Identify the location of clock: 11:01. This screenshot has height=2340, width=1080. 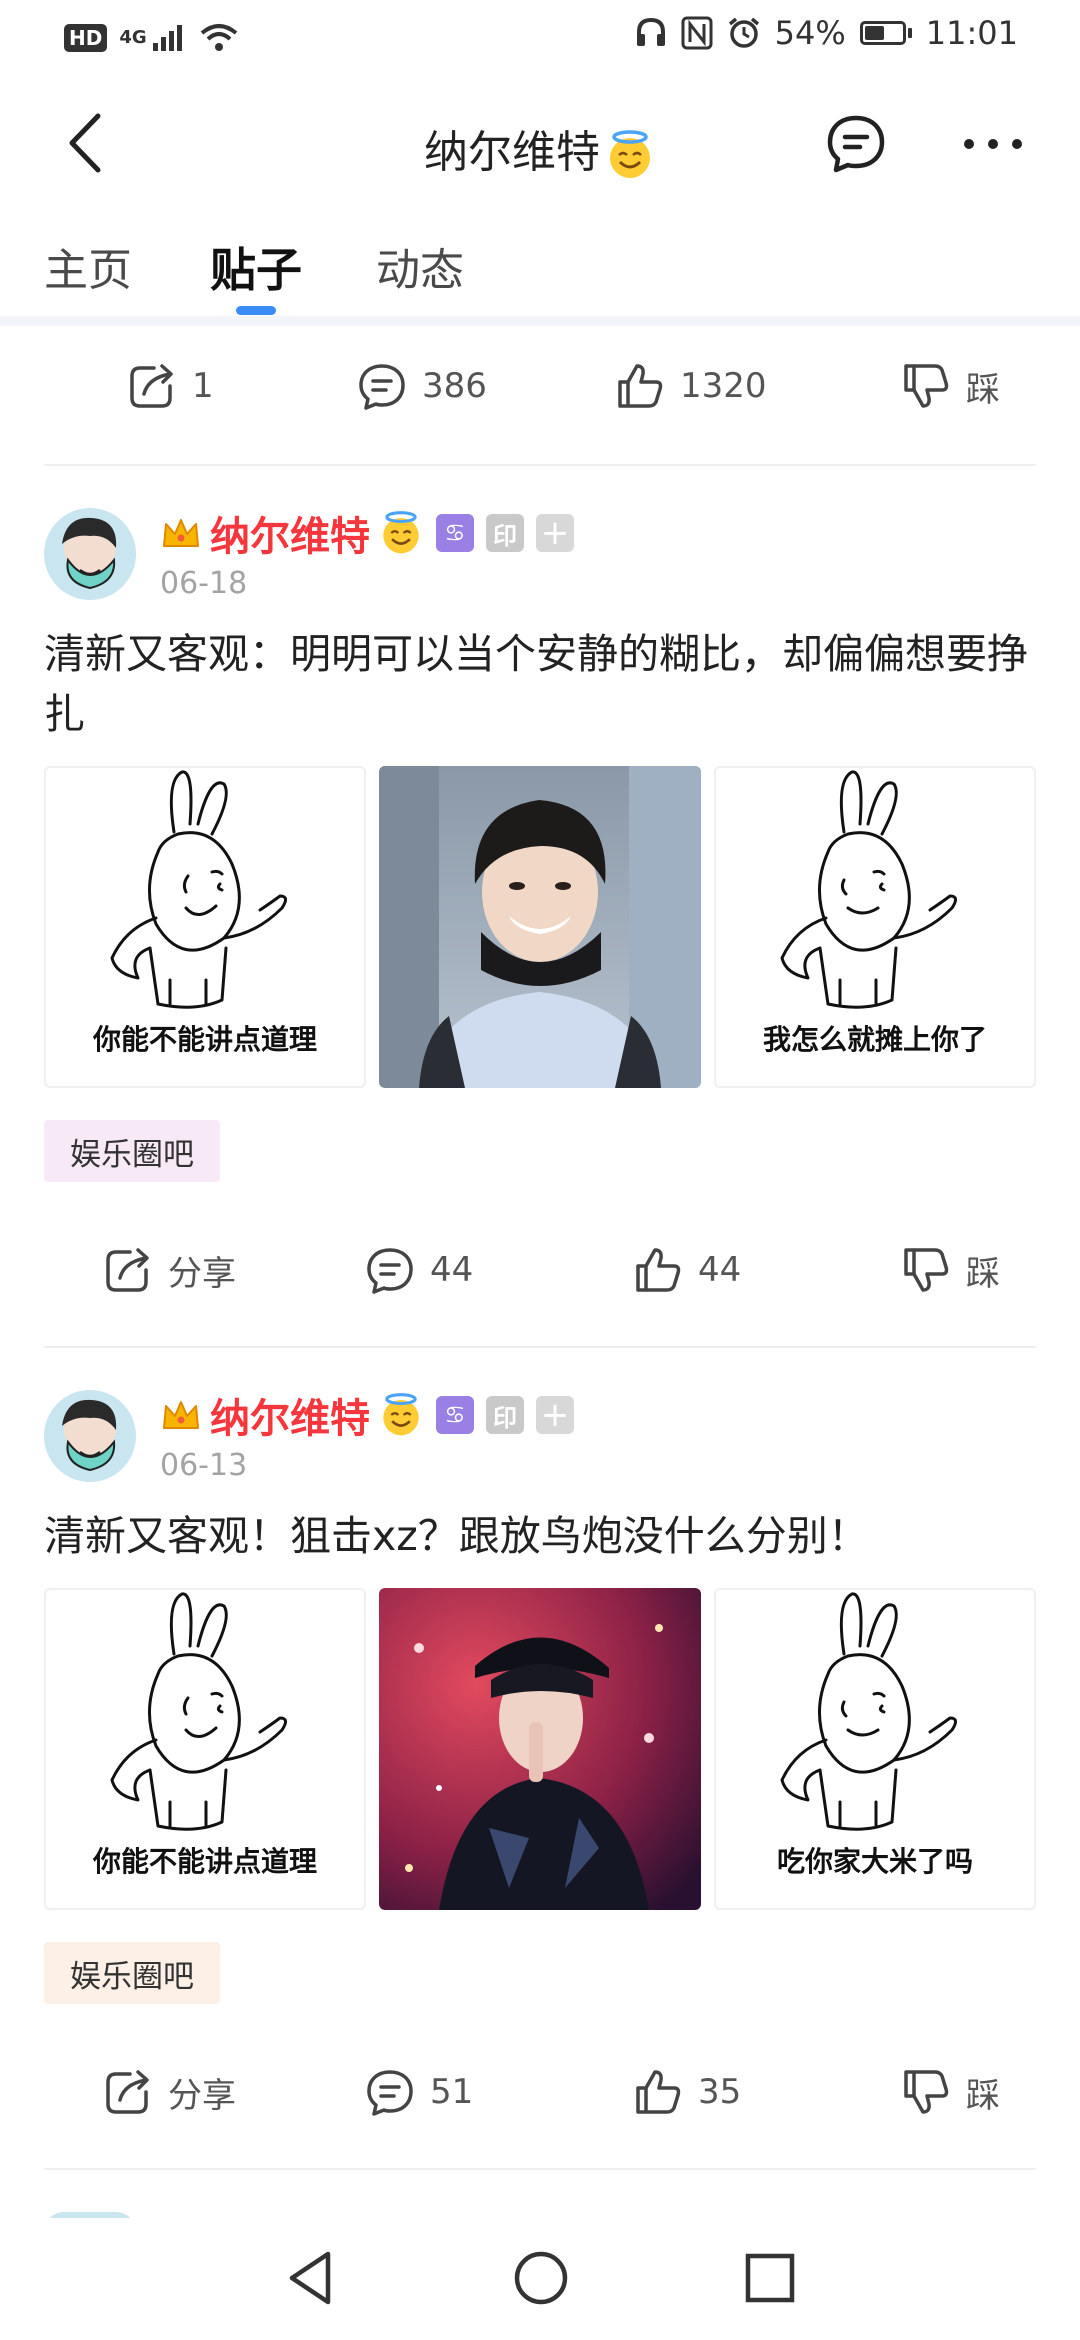
(971, 33).